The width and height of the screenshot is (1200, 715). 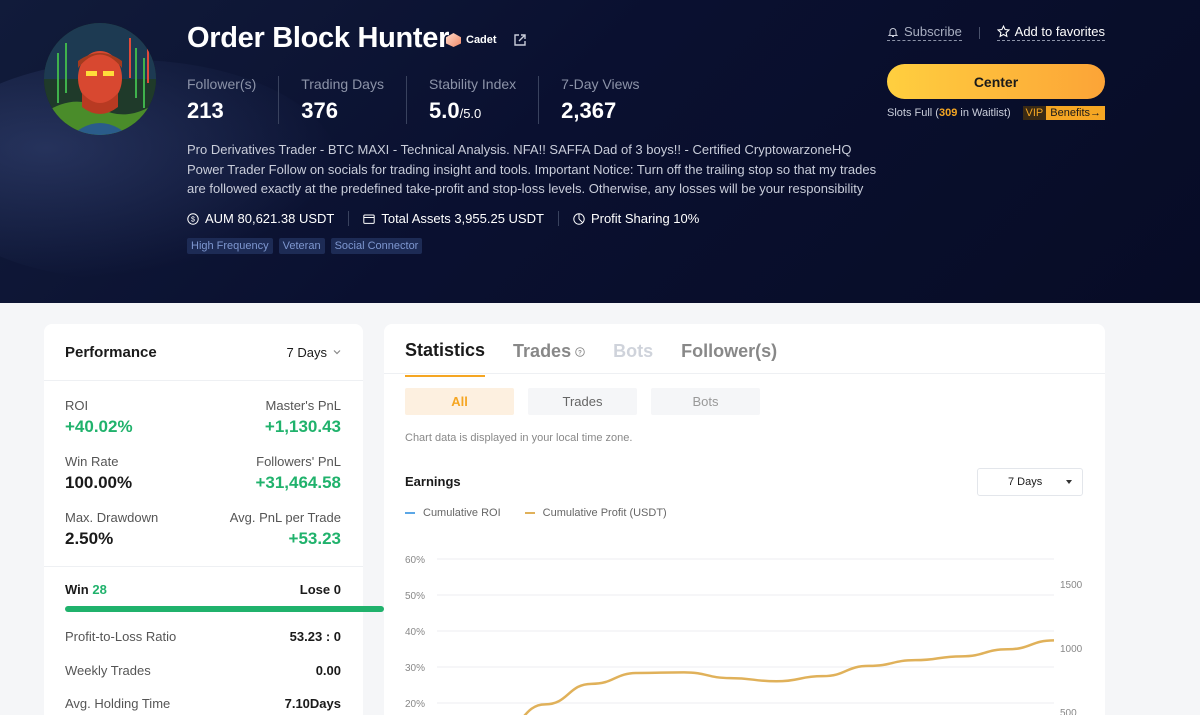 What do you see at coordinates (233, 100) in the screenshot?
I see `stat-followers: Follower(s) 213` at bounding box center [233, 100].